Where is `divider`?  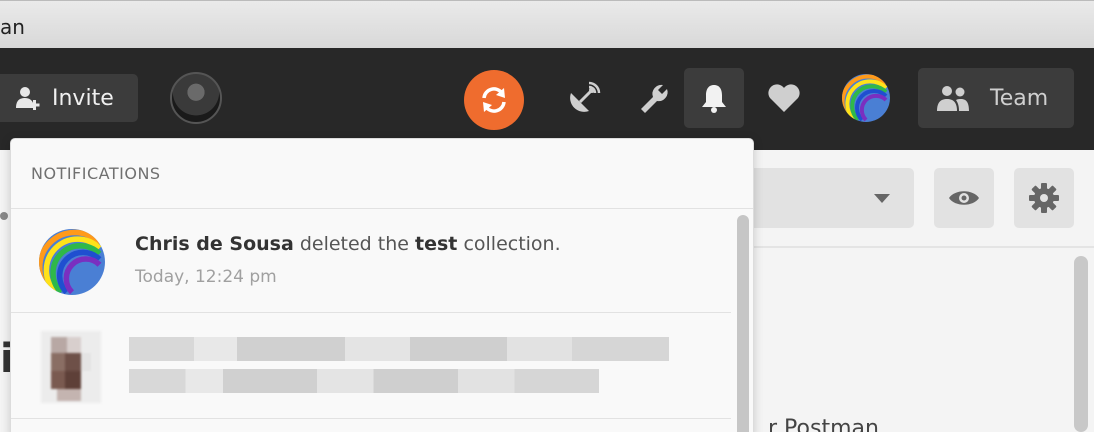 divider is located at coordinates (897, 247).